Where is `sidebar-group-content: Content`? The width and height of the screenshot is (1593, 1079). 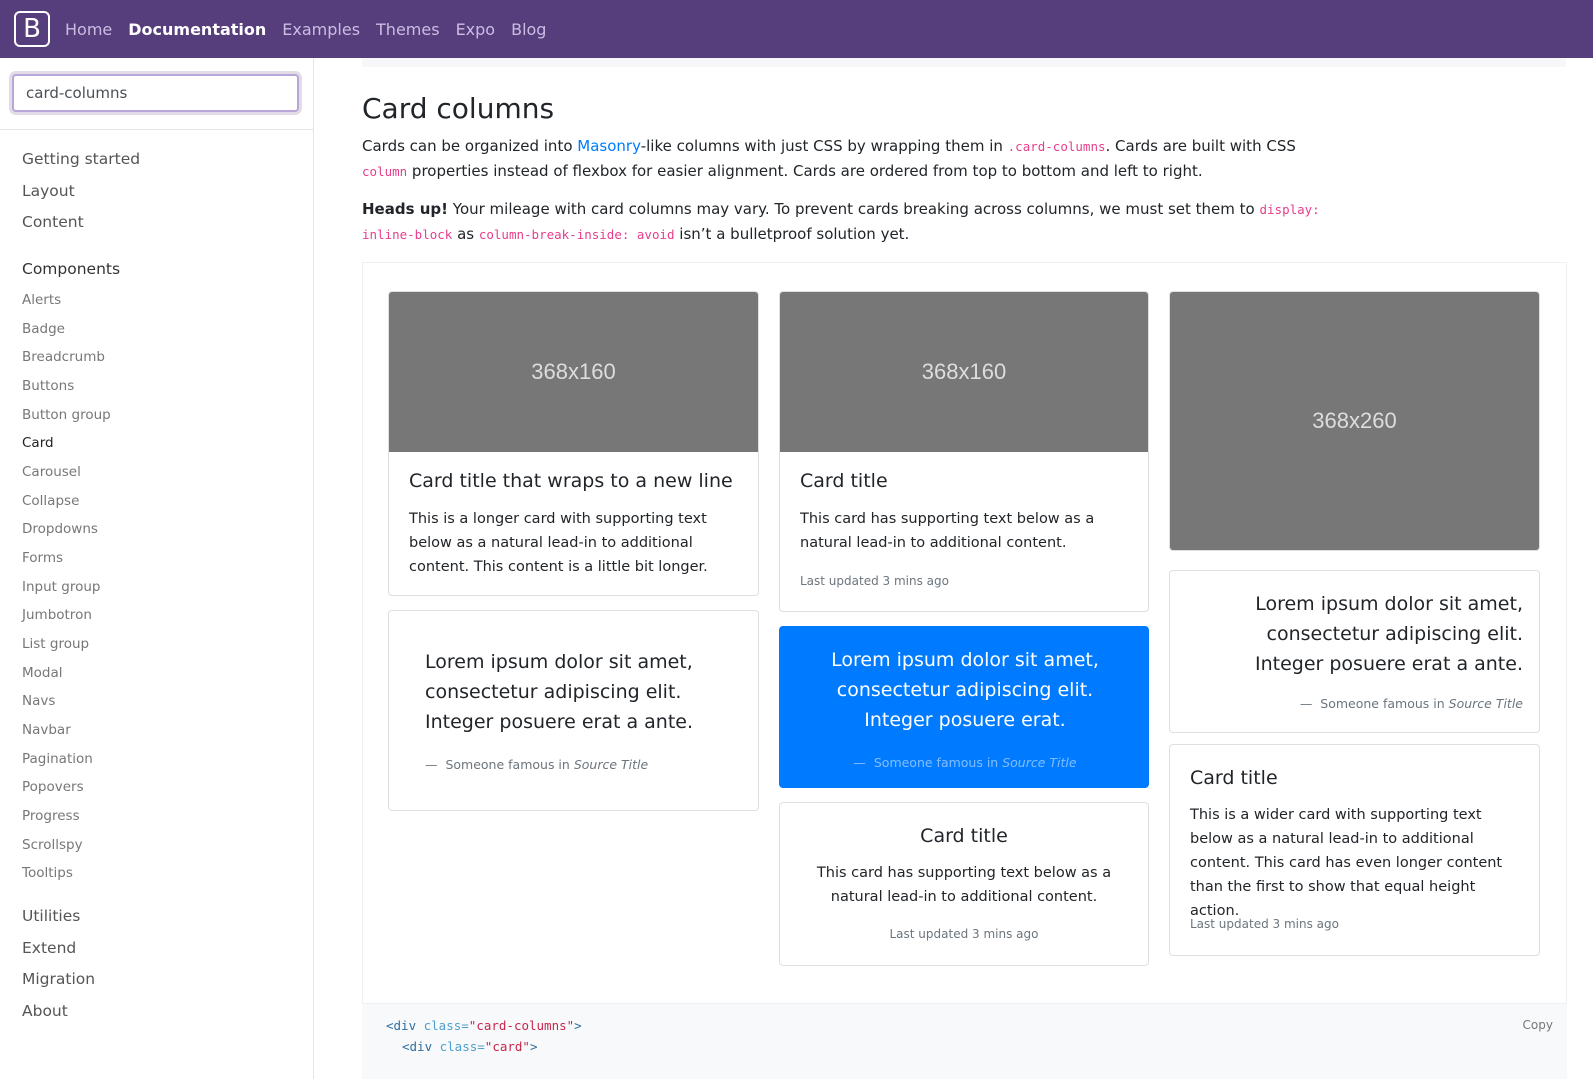 sidebar-group-content: Content is located at coordinates (53, 222).